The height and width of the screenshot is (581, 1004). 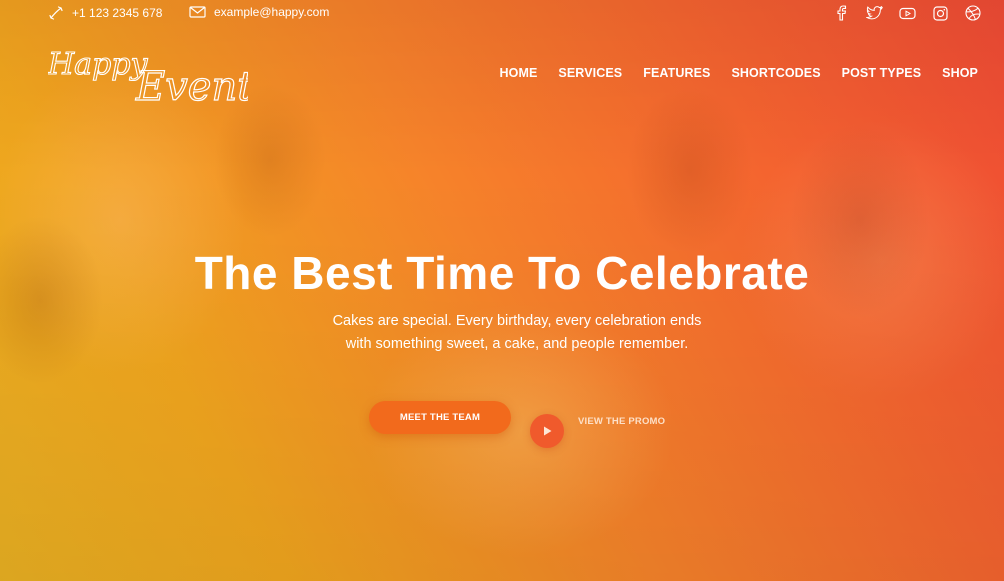 I want to click on social-links, so click(x=899, y=13).